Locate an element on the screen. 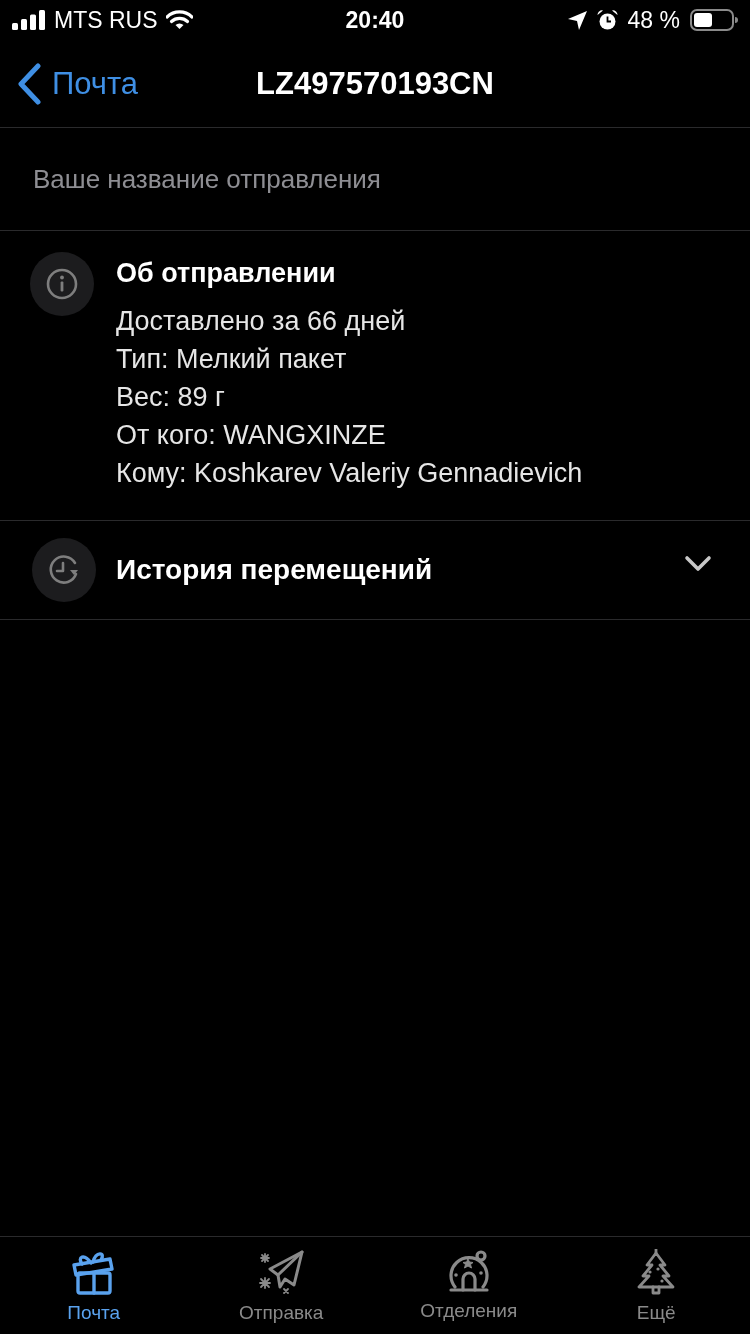  tab-button: Отделения is located at coordinates (469, 1285).